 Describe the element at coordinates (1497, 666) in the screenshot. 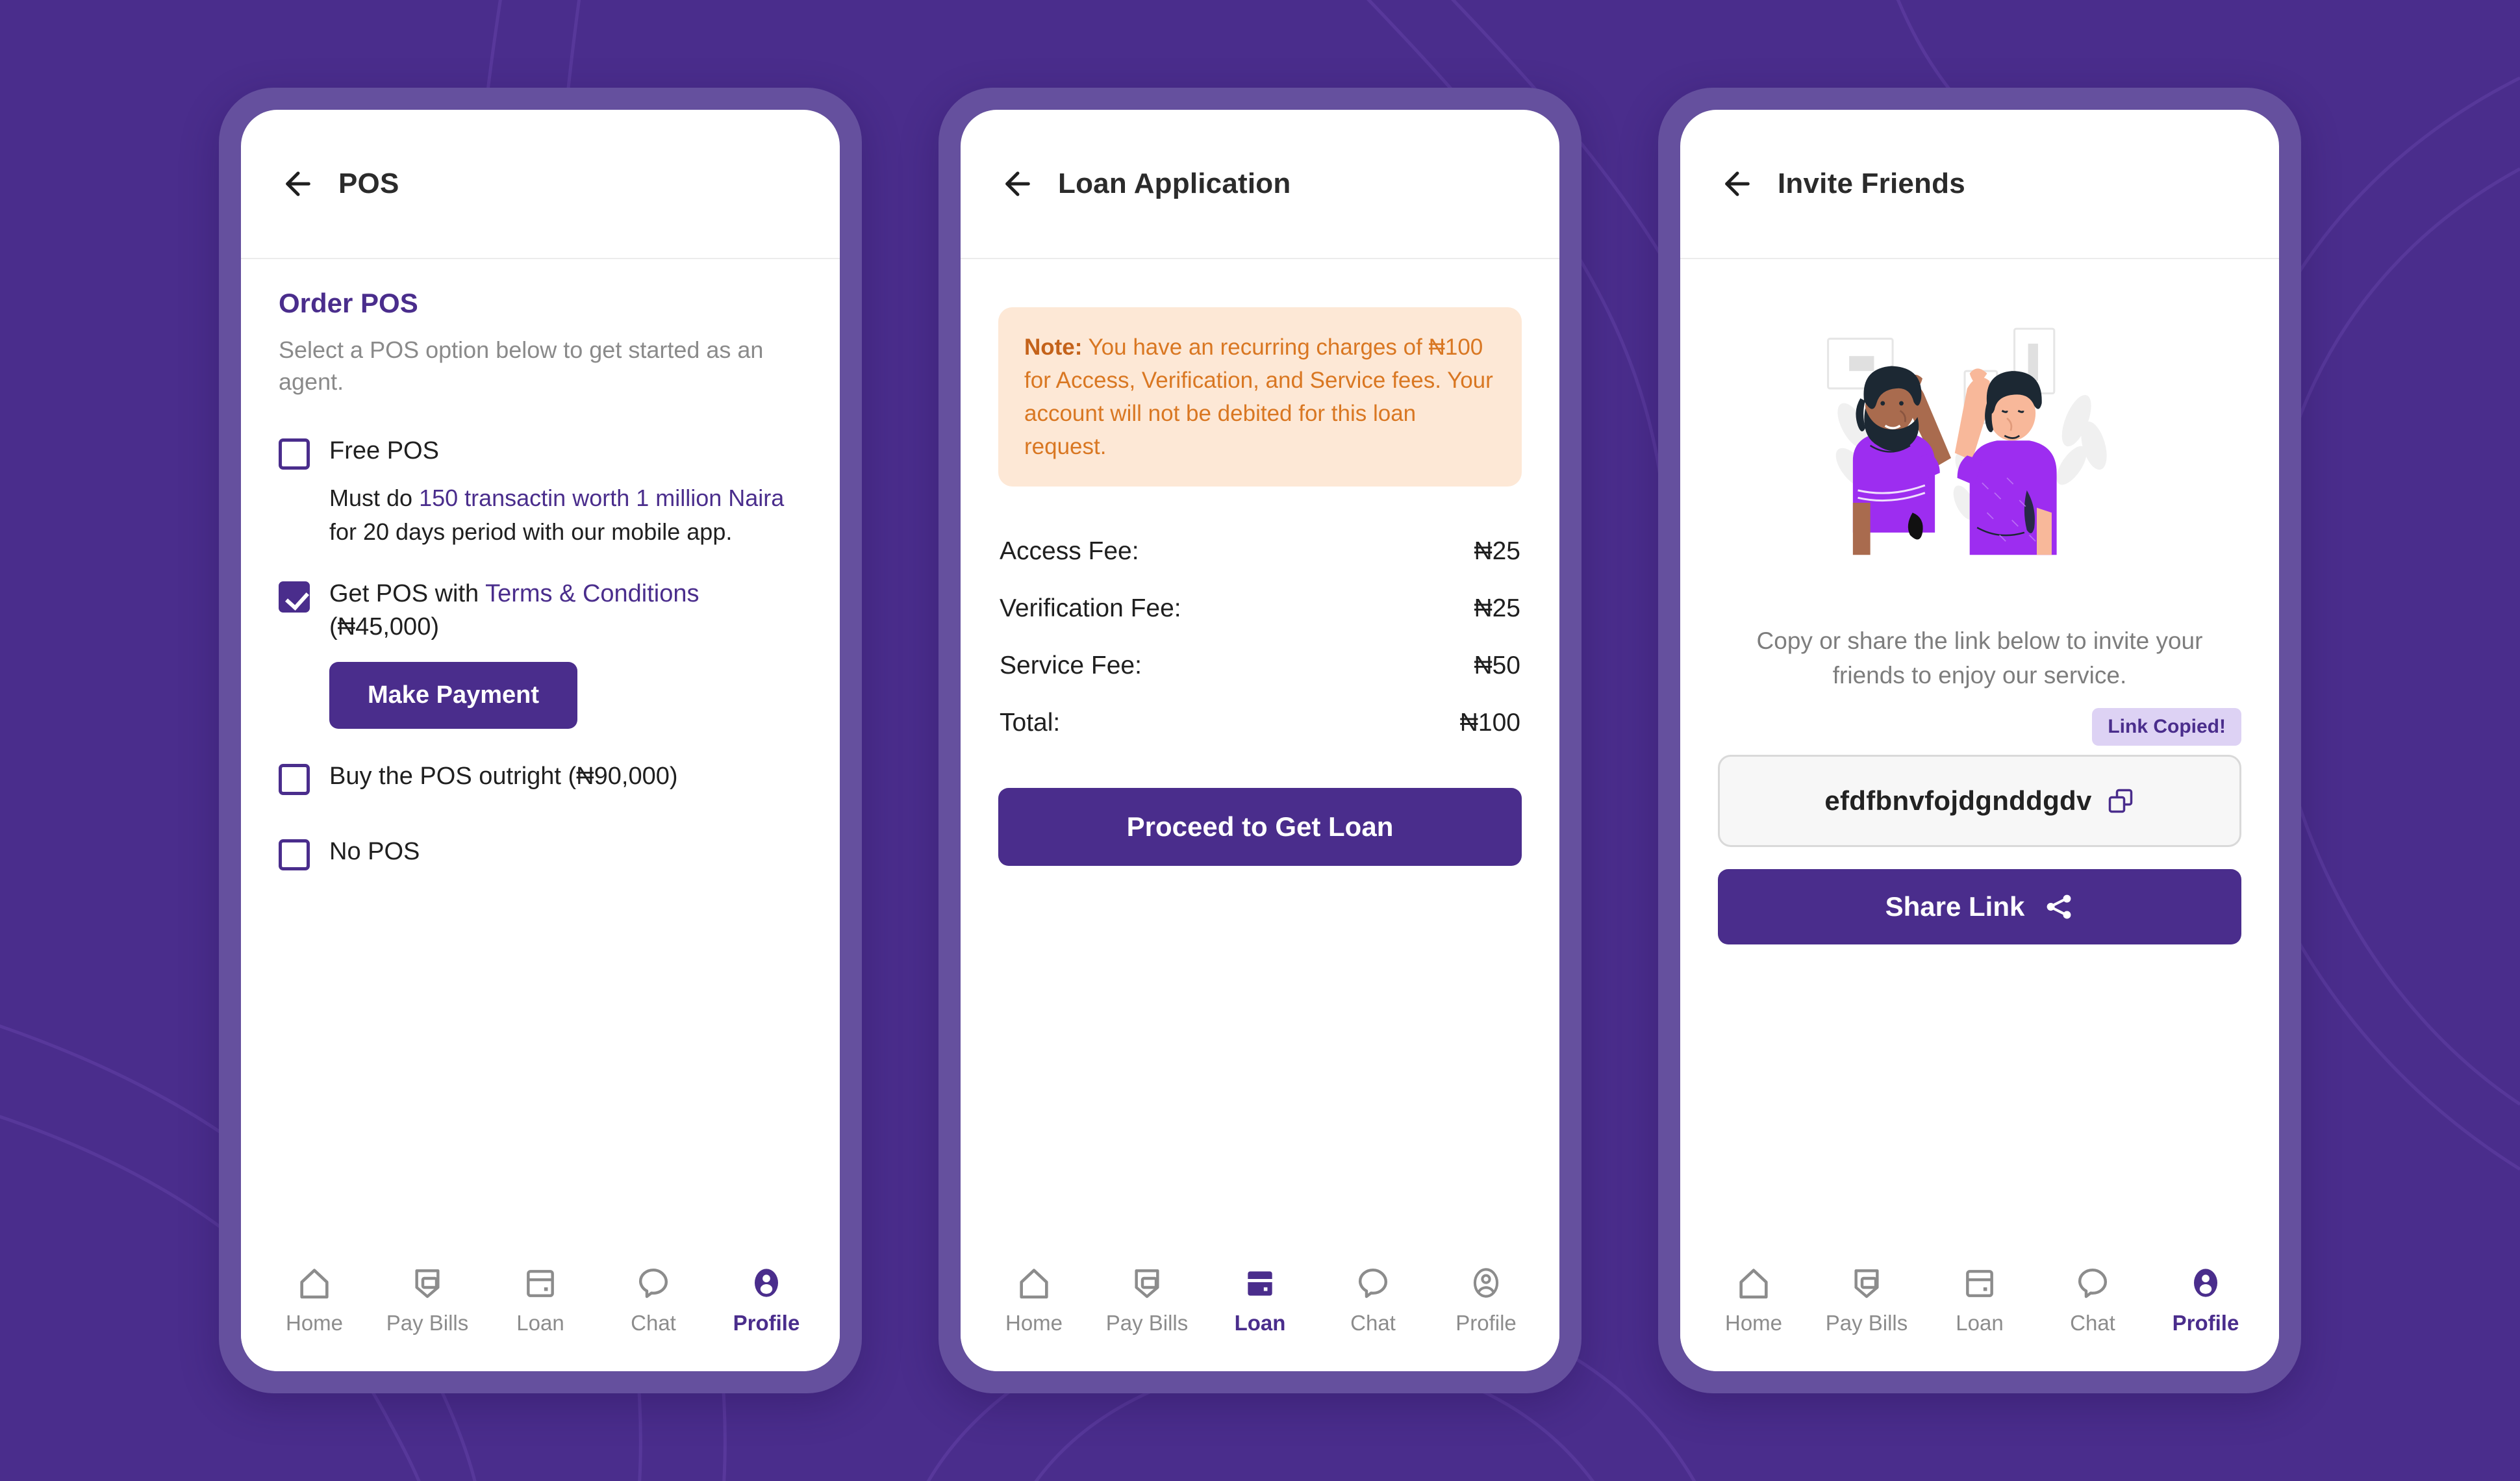

I see `fee-value: ₦50` at that location.